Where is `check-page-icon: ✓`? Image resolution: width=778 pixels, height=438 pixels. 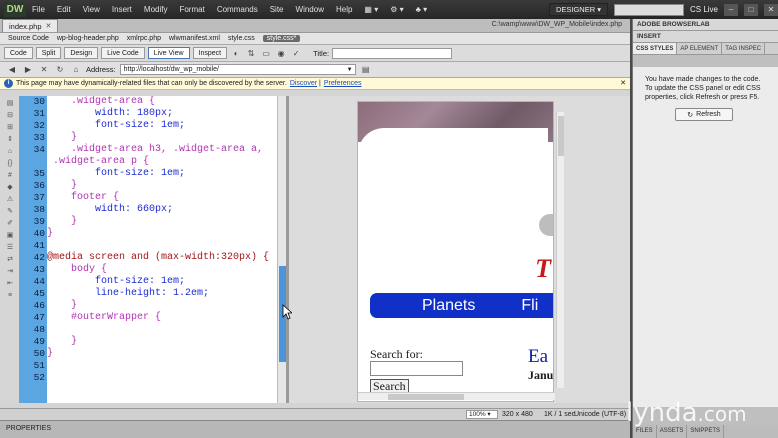
check-page-icon: ✓ is located at coordinates (296, 53).